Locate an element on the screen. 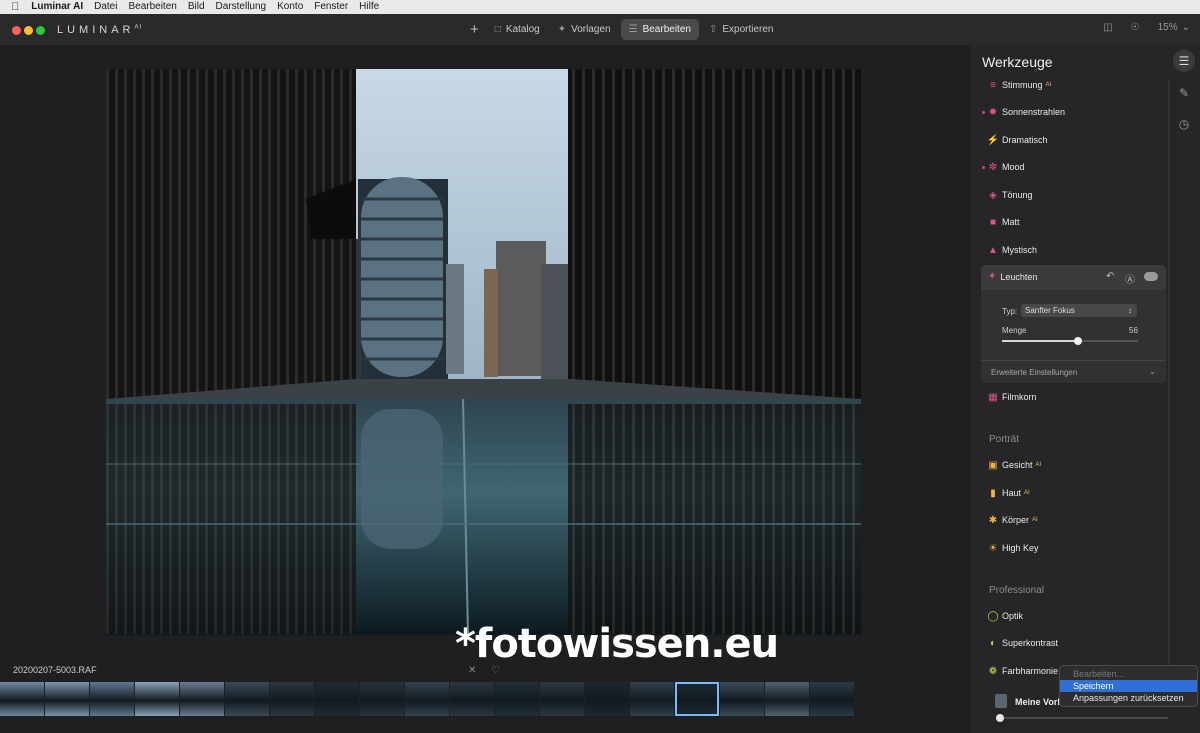 The height and width of the screenshot is (733, 1200). tab-bearbeiten: ☰ Bearbeiten is located at coordinates (659, 29).